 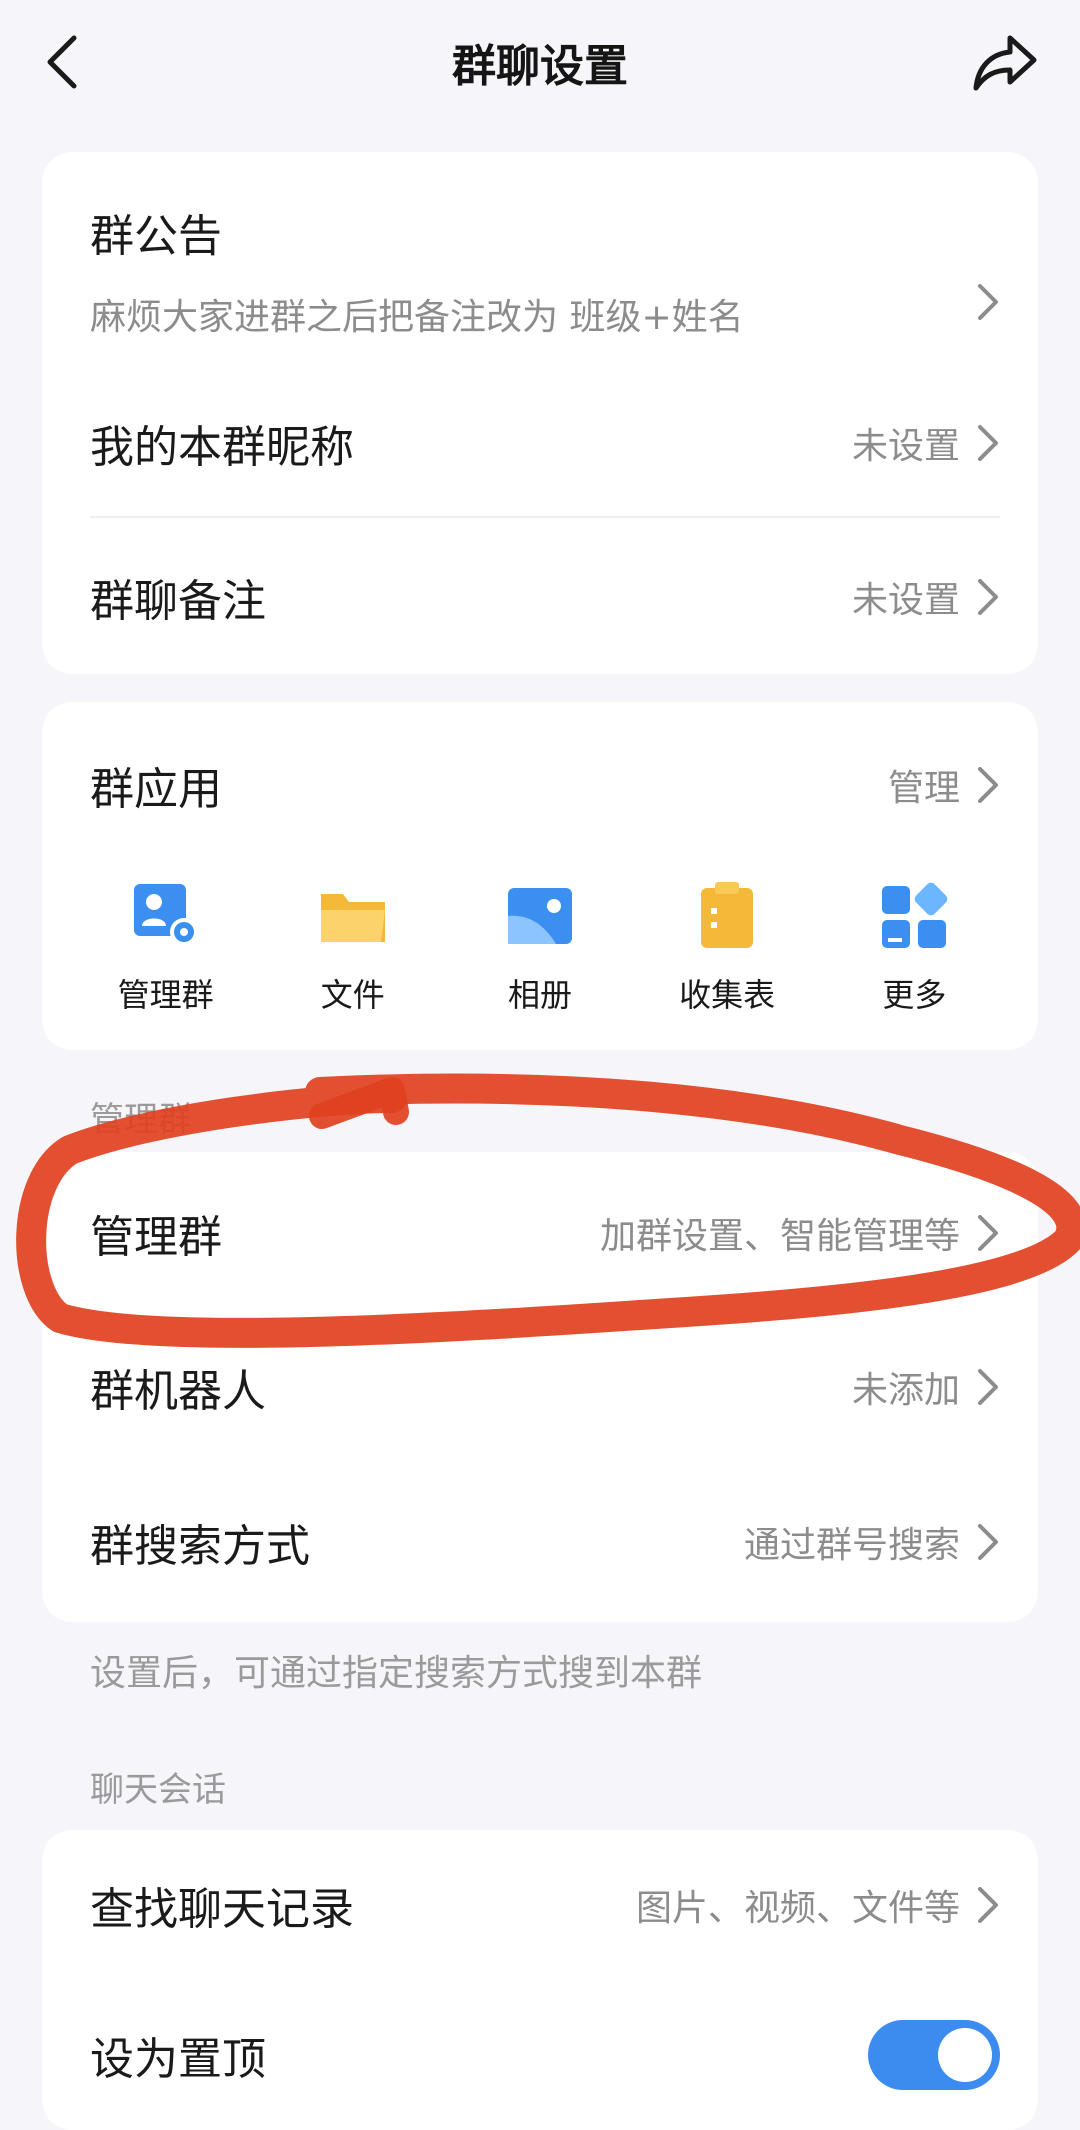 What do you see at coordinates (540, 2055) in the screenshot?
I see `pin-chat-row: 设为置顶` at bounding box center [540, 2055].